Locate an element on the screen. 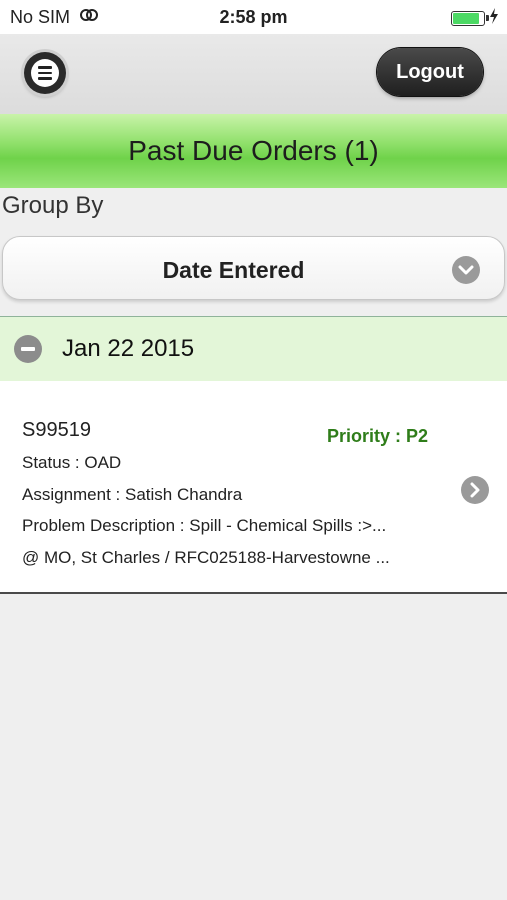 Image resolution: width=507 pixels, height=900 pixels. order-assignment: Assignment : Satish Chandra is located at coordinates (132, 494).